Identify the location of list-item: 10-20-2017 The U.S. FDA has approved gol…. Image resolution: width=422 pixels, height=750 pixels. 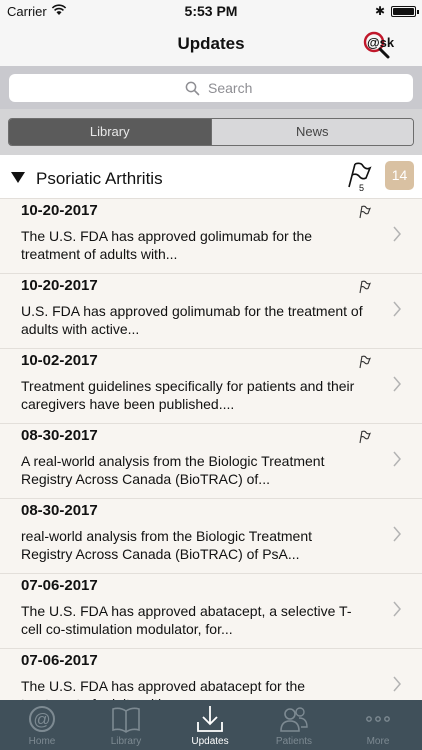
(211, 235).